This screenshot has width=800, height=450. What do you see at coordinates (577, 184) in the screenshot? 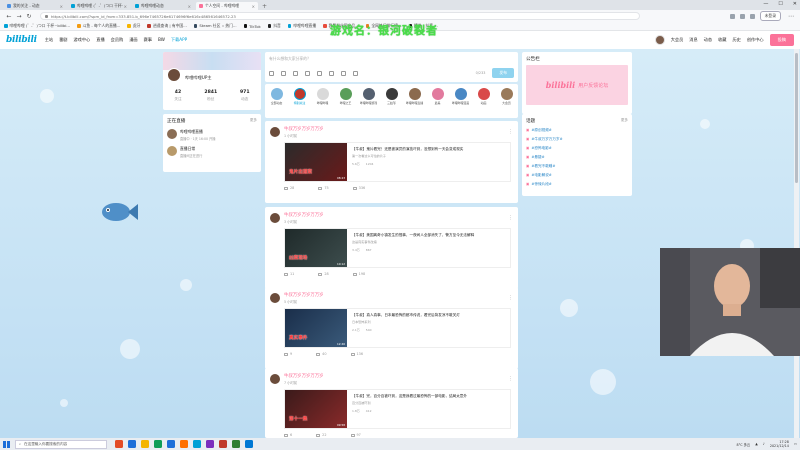
I see `topic-item: ▣ #惊悚片段#` at bounding box center [577, 184].